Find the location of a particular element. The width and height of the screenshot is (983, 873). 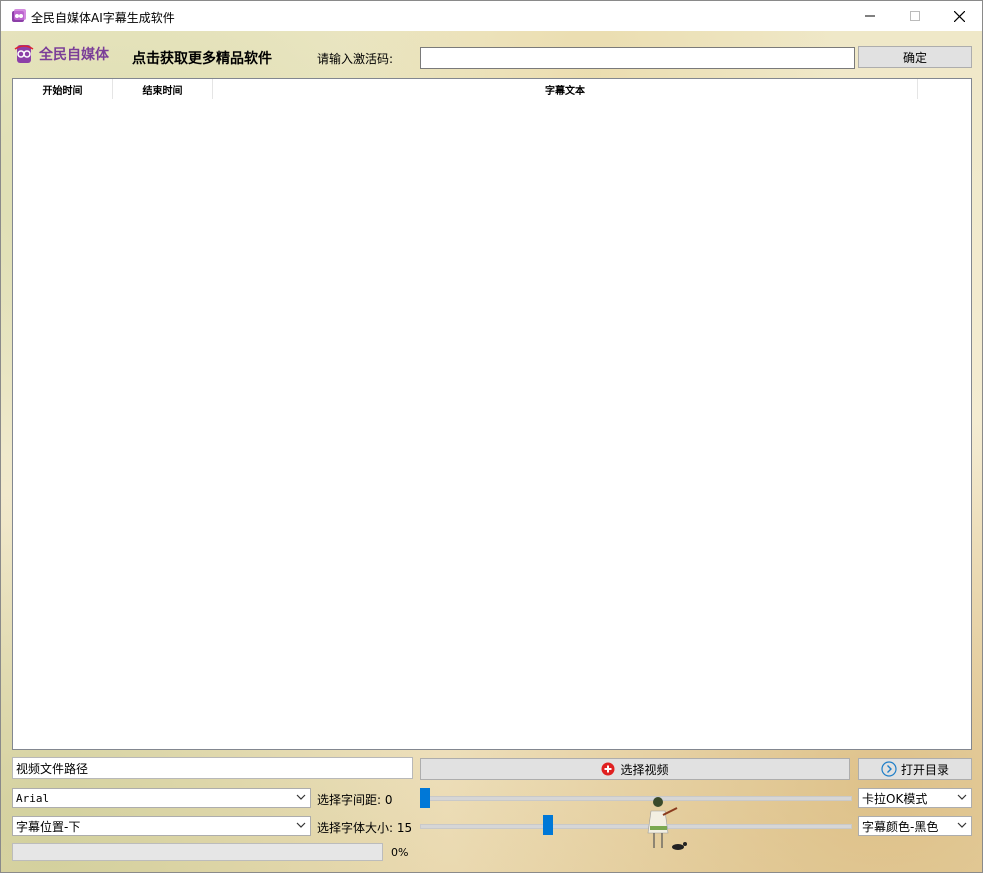

minimize-button is located at coordinates (869, 16).